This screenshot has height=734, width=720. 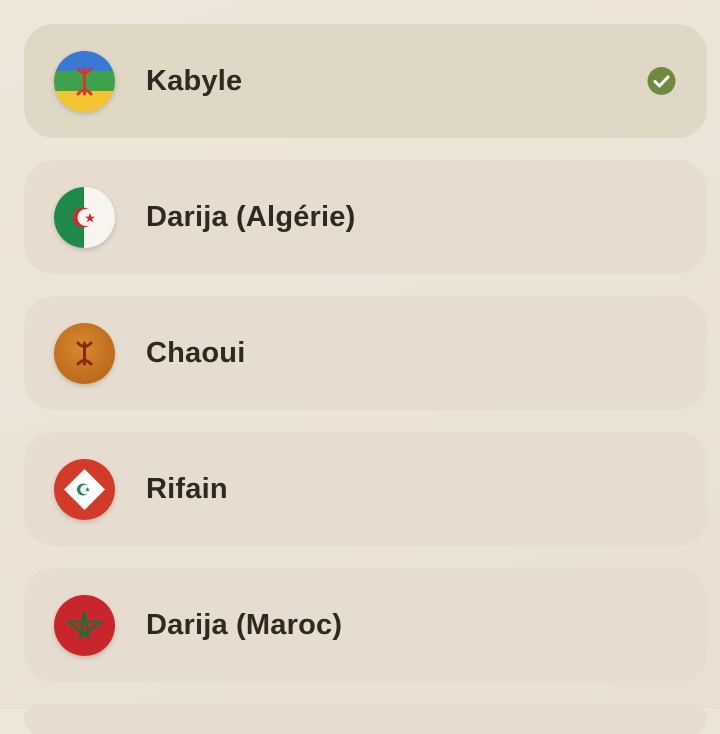 What do you see at coordinates (365, 81) in the screenshot?
I see `language-item-kabyle: Kabyle` at bounding box center [365, 81].